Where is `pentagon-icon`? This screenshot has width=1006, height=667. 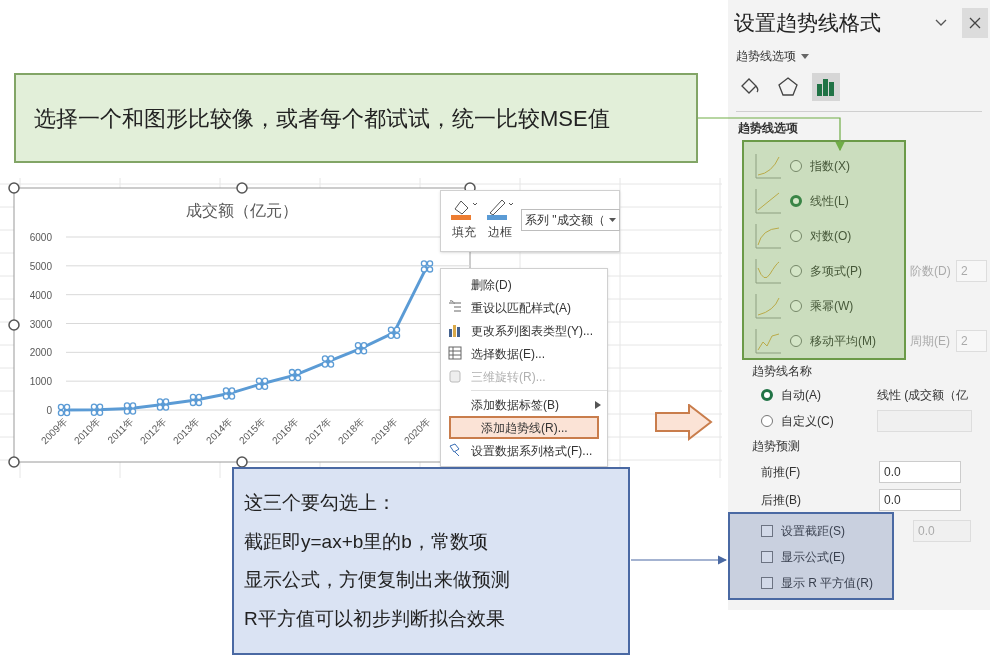 pentagon-icon is located at coordinates (788, 87).